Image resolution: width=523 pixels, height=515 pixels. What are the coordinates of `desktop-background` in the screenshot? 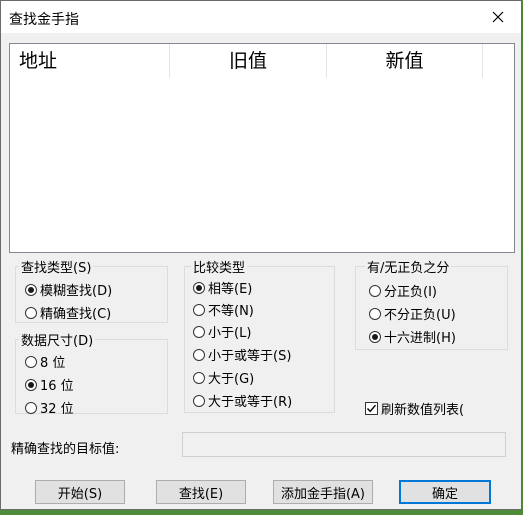 It's located at (261, 512).